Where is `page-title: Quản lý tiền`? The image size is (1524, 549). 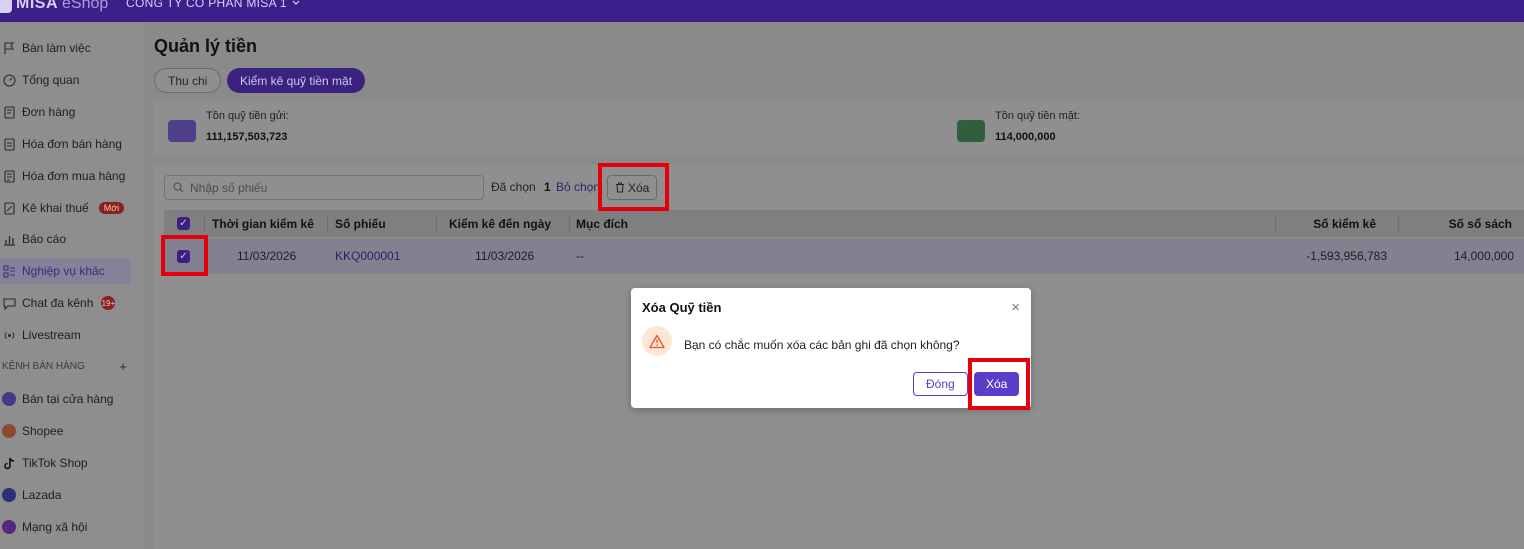 page-title: Quản lý tiền is located at coordinates (206, 46).